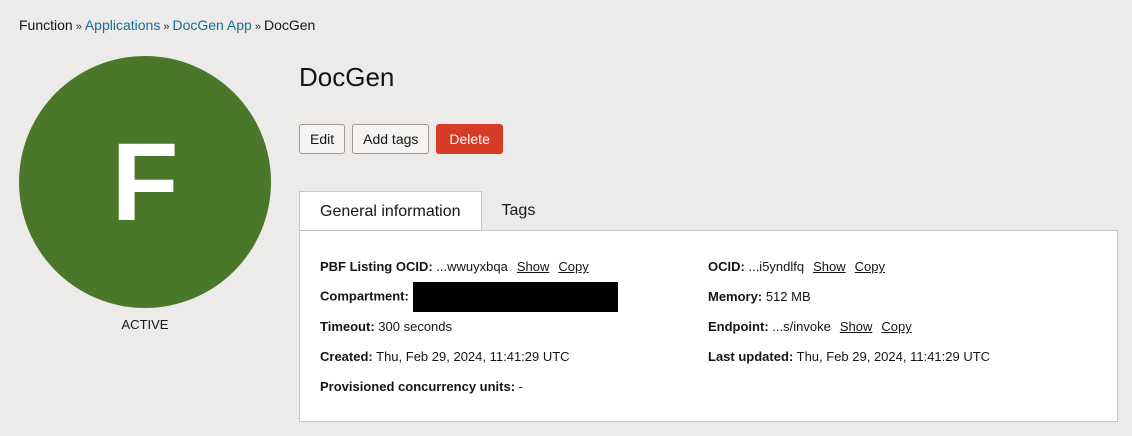  Describe the element at coordinates (46, 25) in the screenshot. I see `breadcrumb-function: Function` at that location.